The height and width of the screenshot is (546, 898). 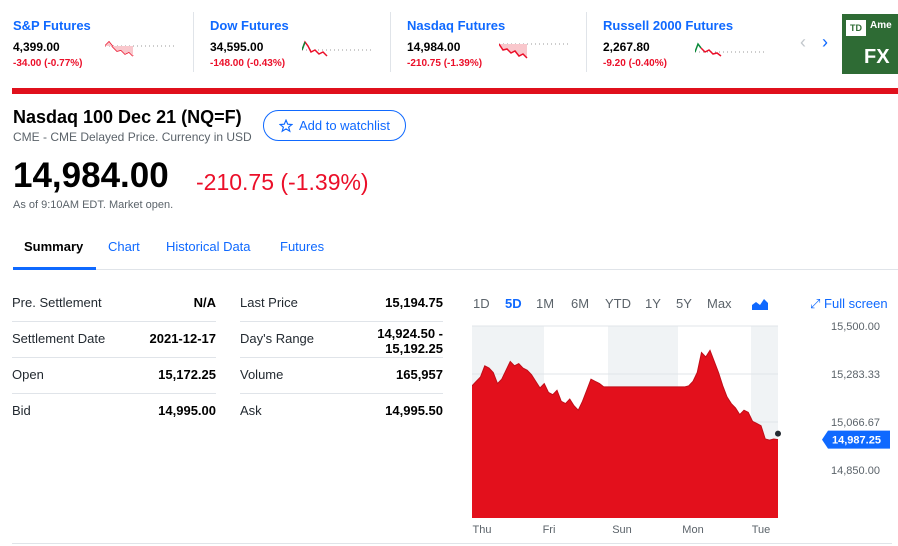 What do you see at coordinates (668, 25) in the screenshot?
I see `ticker-name: Russell 2000 Futures` at bounding box center [668, 25].